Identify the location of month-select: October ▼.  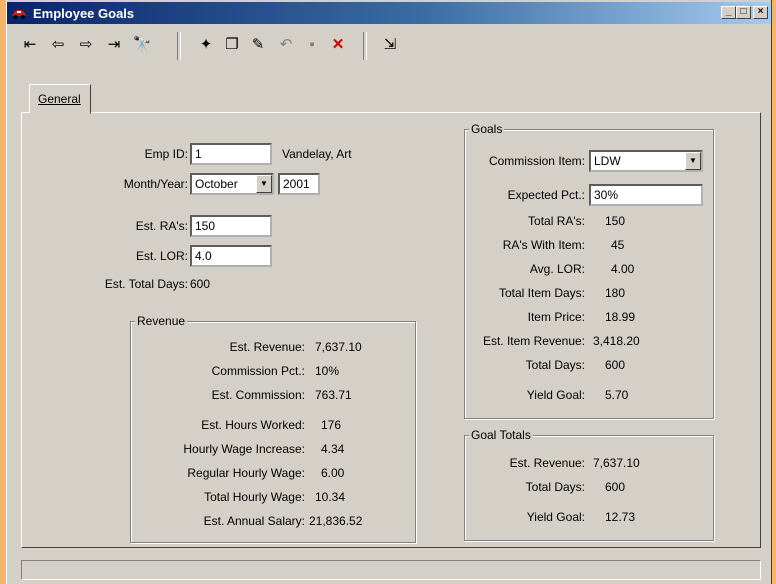
(232, 184).